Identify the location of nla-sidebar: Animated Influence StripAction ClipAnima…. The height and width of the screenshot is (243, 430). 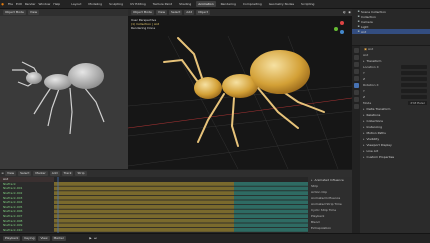
(330, 205).